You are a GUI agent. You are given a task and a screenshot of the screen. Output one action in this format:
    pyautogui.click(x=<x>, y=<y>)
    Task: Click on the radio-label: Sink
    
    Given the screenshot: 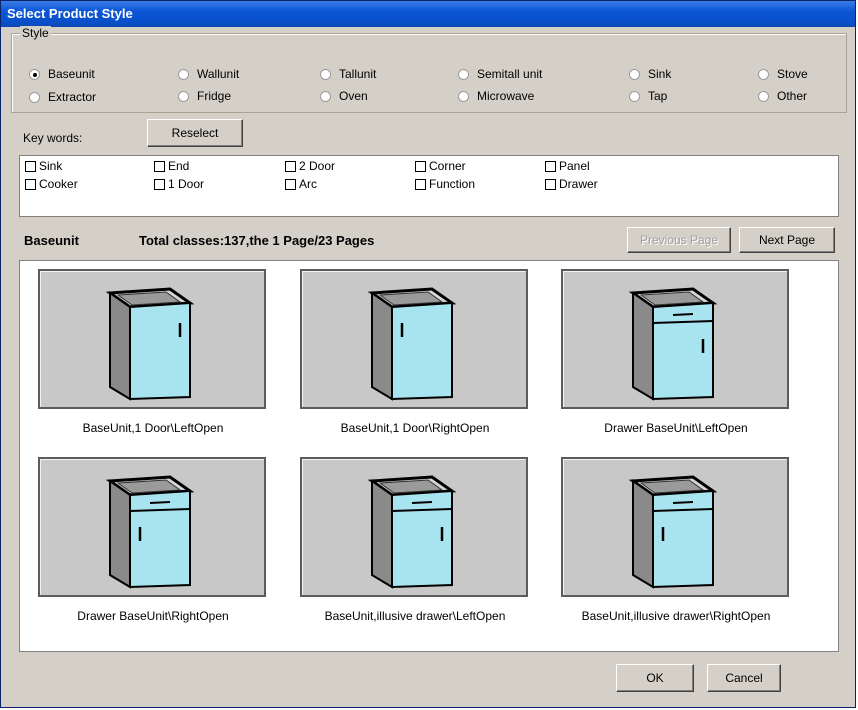 What is the action you would take?
    pyautogui.click(x=660, y=74)
    